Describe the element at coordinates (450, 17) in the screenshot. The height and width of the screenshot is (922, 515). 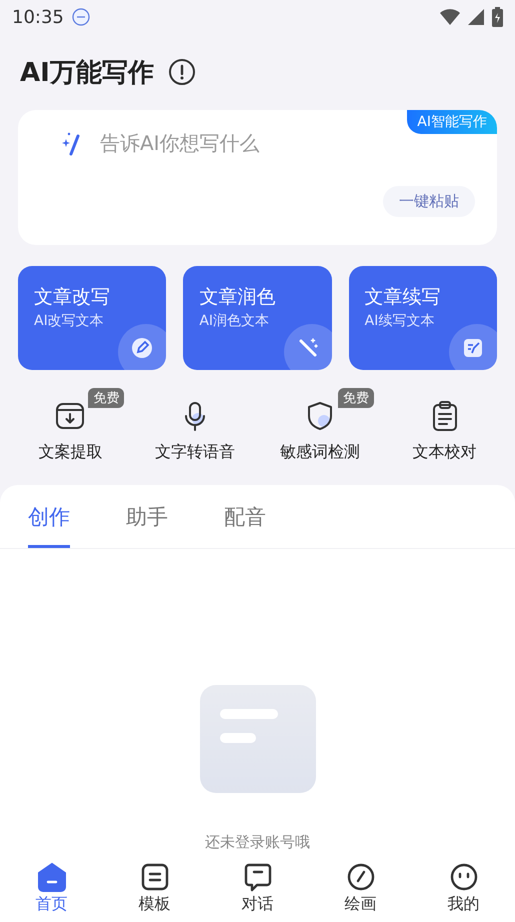
I see `wifi-icon` at that location.